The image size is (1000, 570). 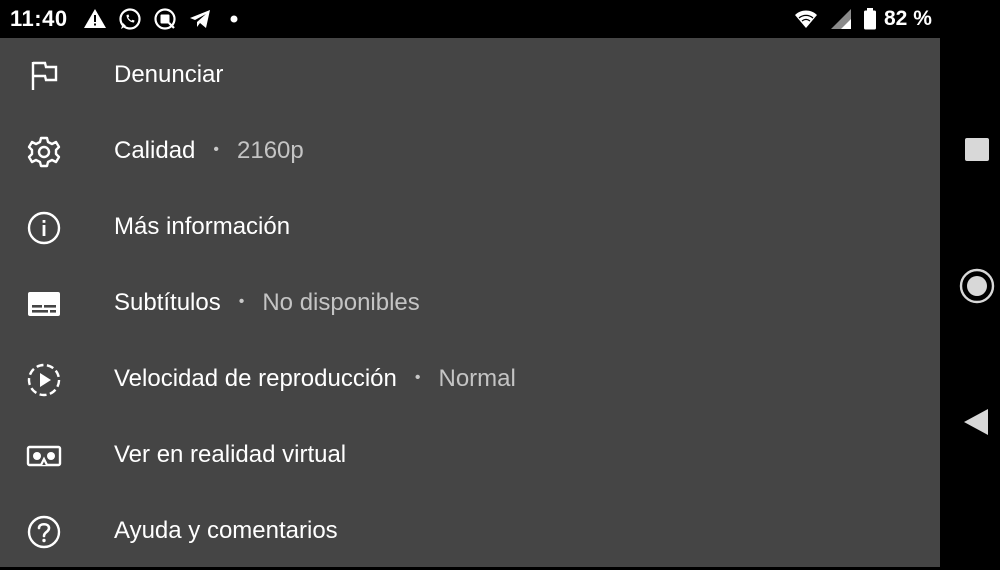 What do you see at coordinates (130, 19) in the screenshot?
I see `whatsapp-icon` at bounding box center [130, 19].